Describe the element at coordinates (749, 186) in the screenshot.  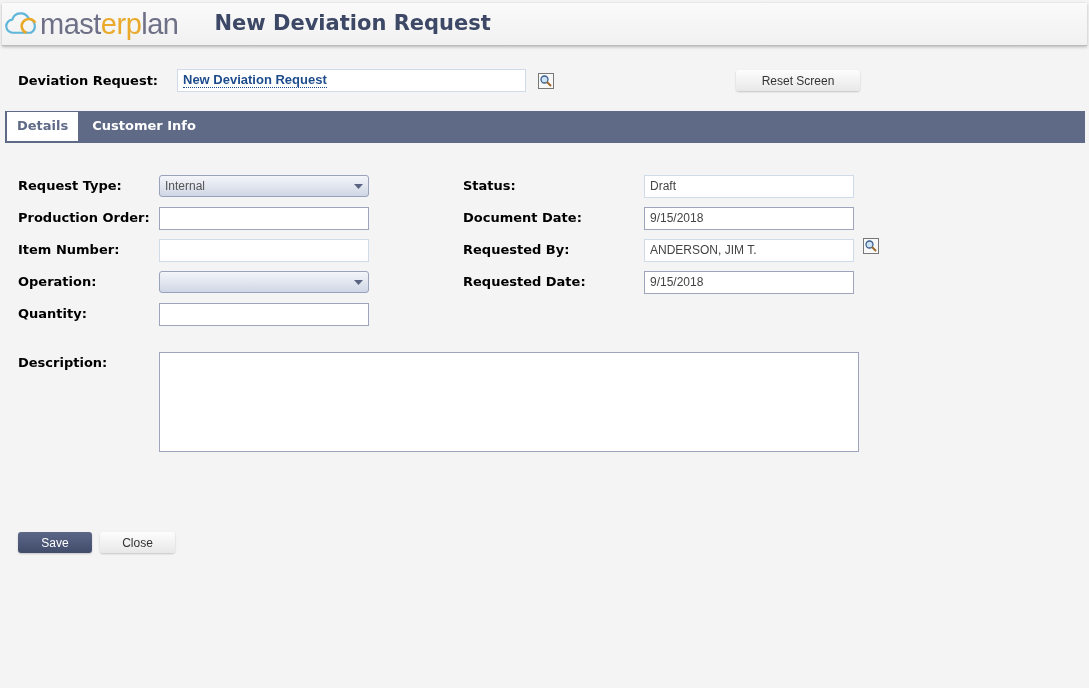
I see `input-field: Draft` at that location.